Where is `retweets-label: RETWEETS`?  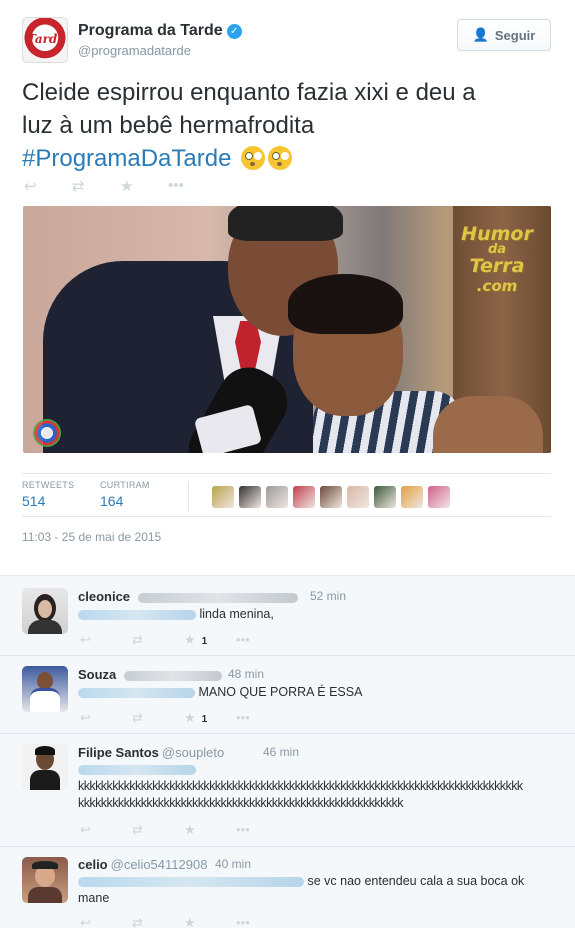 retweets-label: RETWEETS is located at coordinates (48, 485).